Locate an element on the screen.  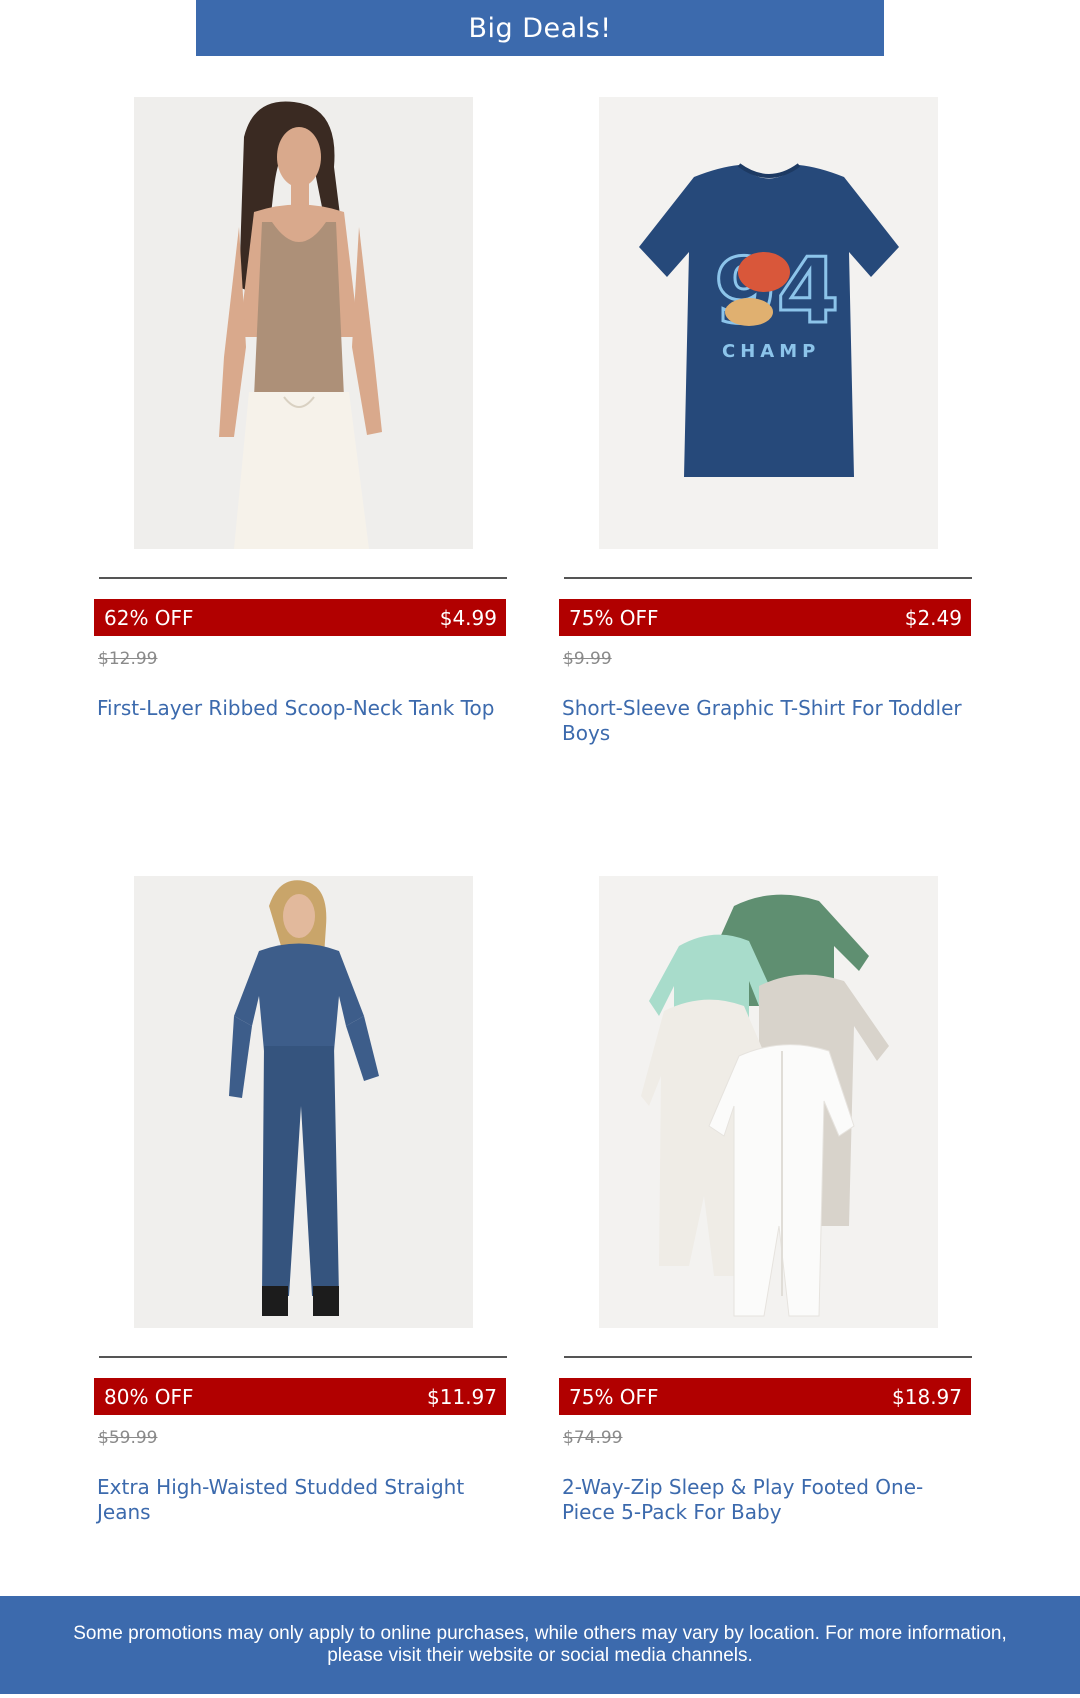
graphic-tshirt-icon: 94 CHAMP is located at coordinates (768, 323).